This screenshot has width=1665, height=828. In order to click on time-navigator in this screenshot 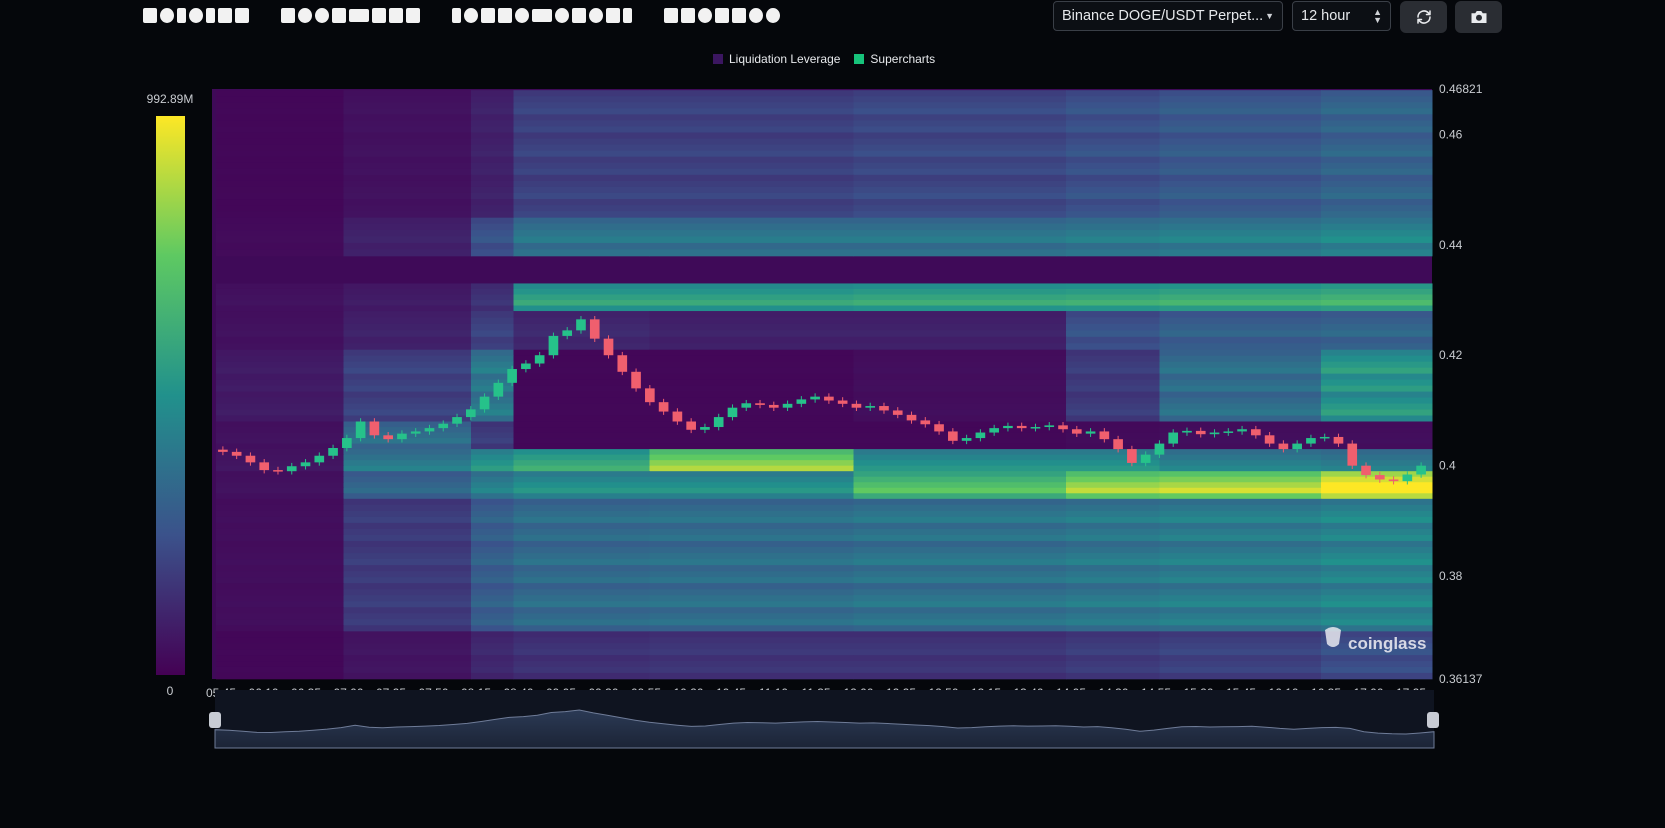, I will do `click(824, 719)`.